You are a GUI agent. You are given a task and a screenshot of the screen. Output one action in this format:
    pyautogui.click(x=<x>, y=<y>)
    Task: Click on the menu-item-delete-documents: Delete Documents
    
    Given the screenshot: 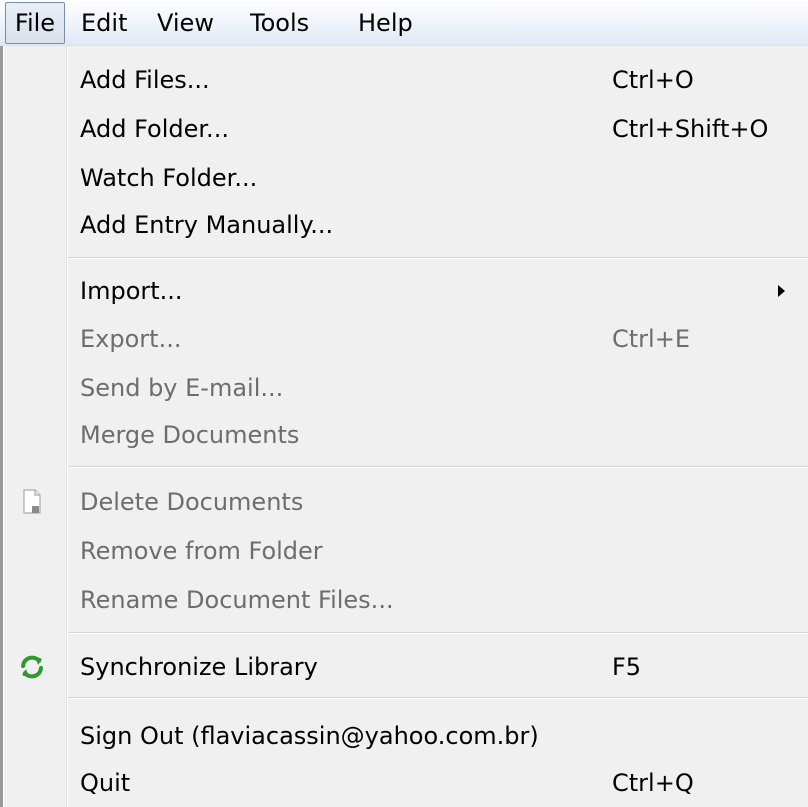 What is the action you would take?
    pyautogui.click(x=404, y=502)
    